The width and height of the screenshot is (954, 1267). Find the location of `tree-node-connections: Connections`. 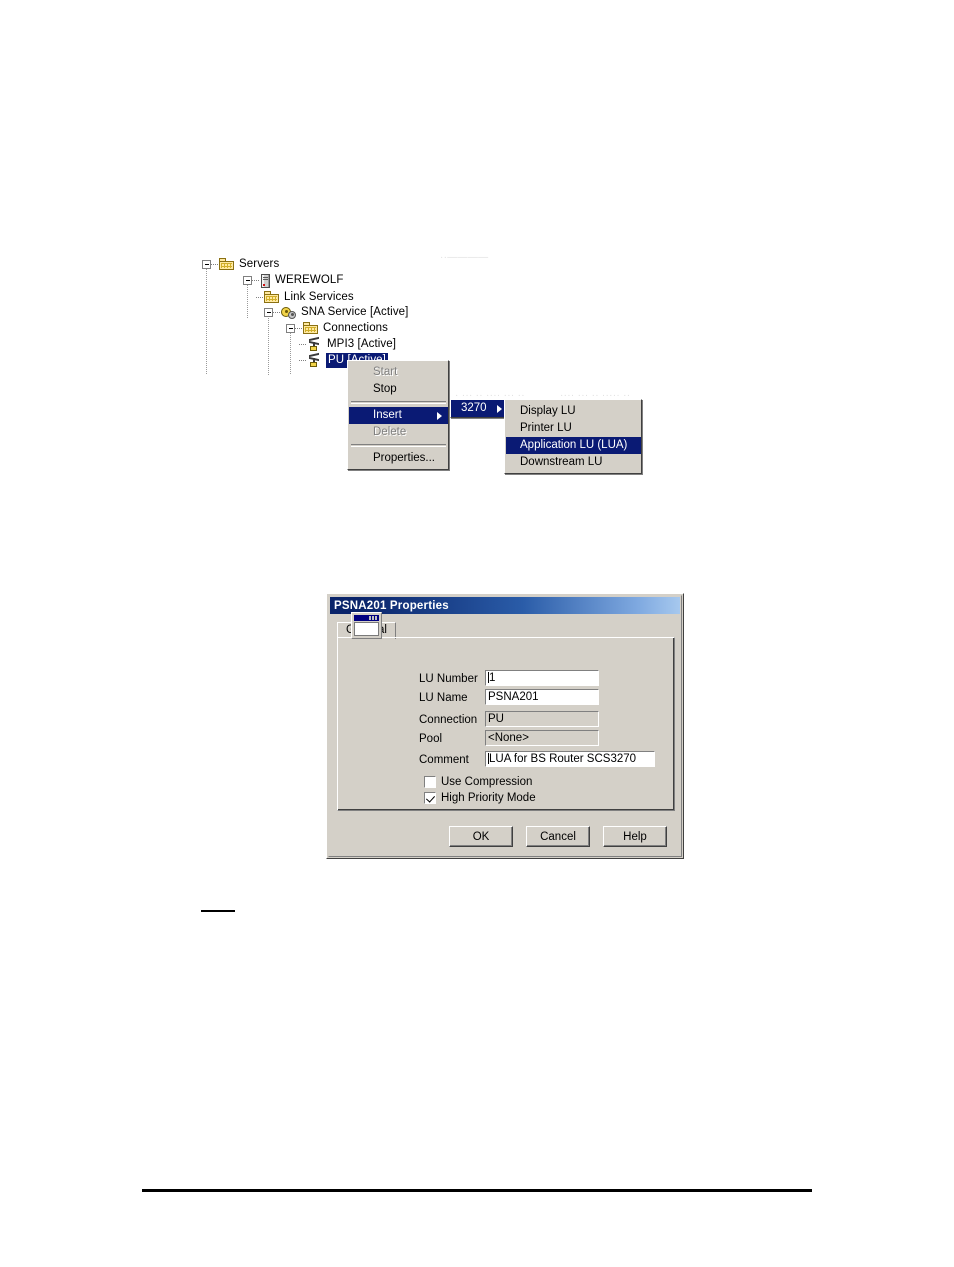

tree-node-connections: Connections is located at coordinates (337, 328).